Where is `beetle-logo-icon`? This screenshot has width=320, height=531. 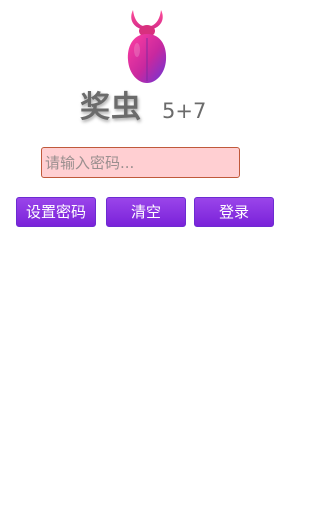
beetle-logo-icon is located at coordinates (147, 46).